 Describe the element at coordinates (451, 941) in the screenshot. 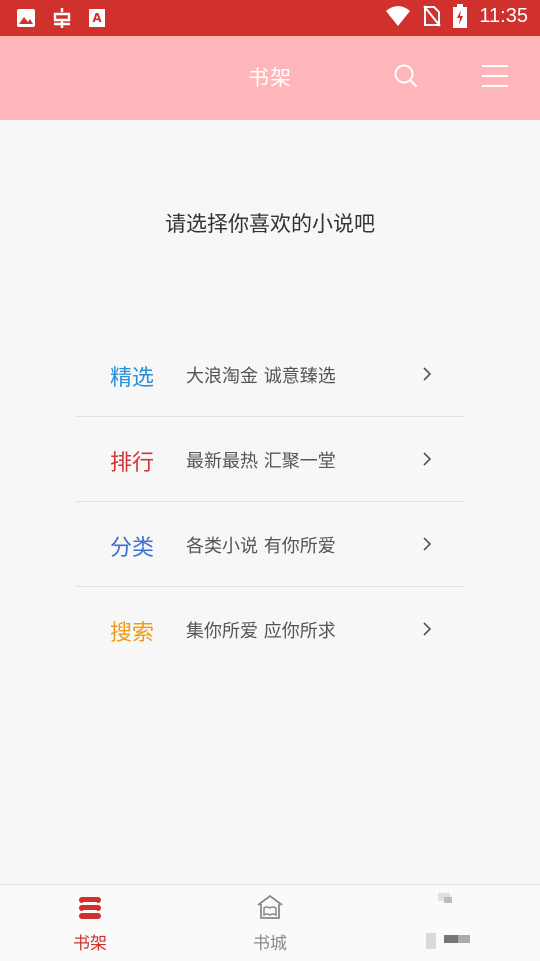

I see `blurred-label` at that location.